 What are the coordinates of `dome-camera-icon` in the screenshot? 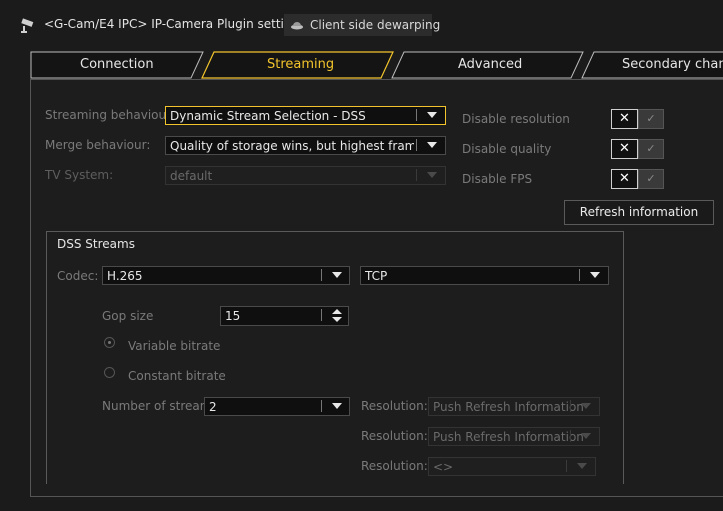 It's located at (297, 25).